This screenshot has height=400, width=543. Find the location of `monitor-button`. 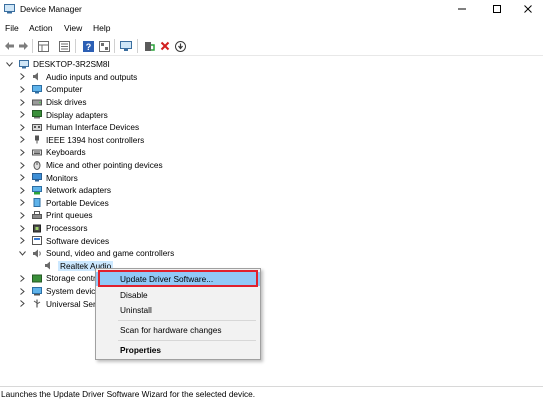

monitor-button is located at coordinates (126, 46).